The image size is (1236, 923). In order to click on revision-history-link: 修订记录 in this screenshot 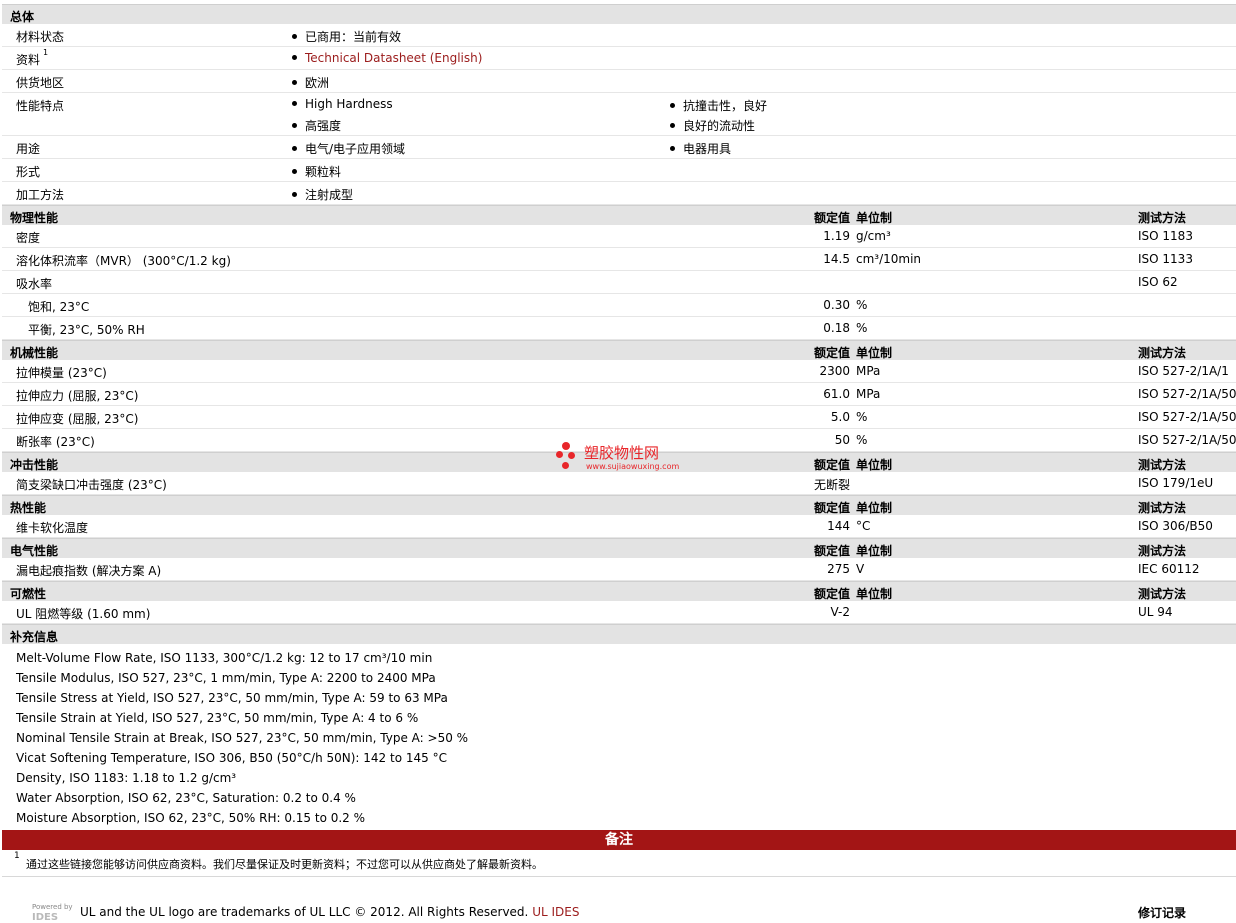, I will do `click(1162, 912)`.